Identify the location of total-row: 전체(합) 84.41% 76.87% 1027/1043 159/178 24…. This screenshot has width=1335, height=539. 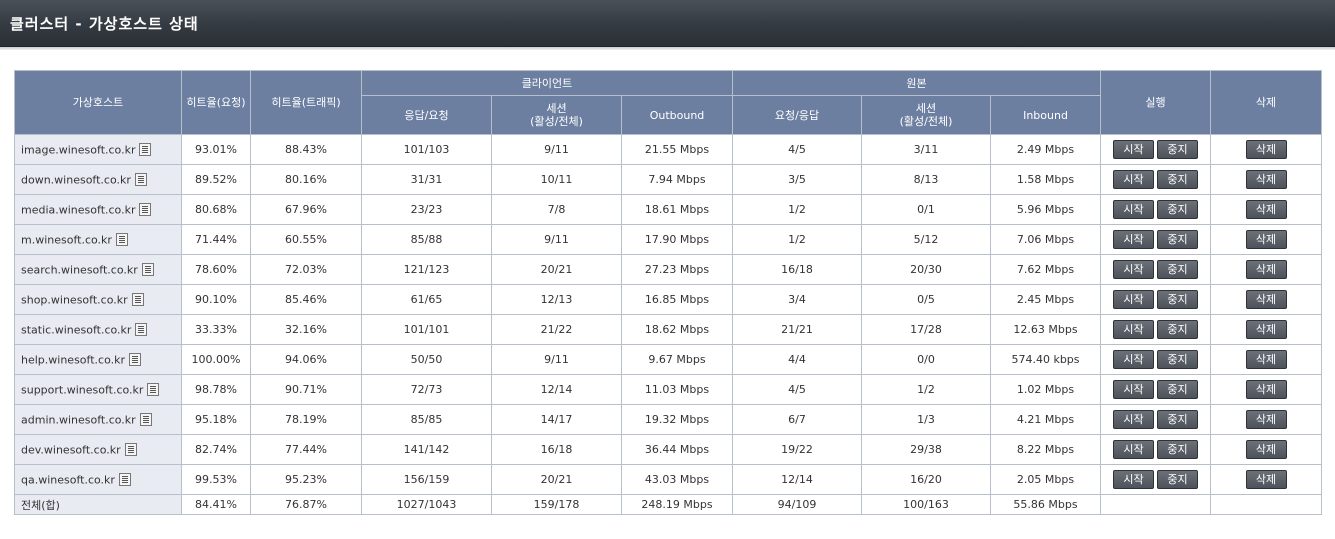
(668, 504).